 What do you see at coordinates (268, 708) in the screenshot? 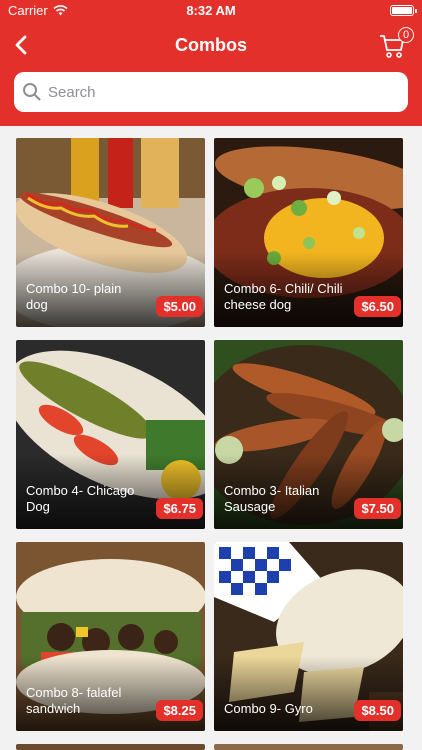
I see `combo-name: Combo 9- Gyro` at bounding box center [268, 708].